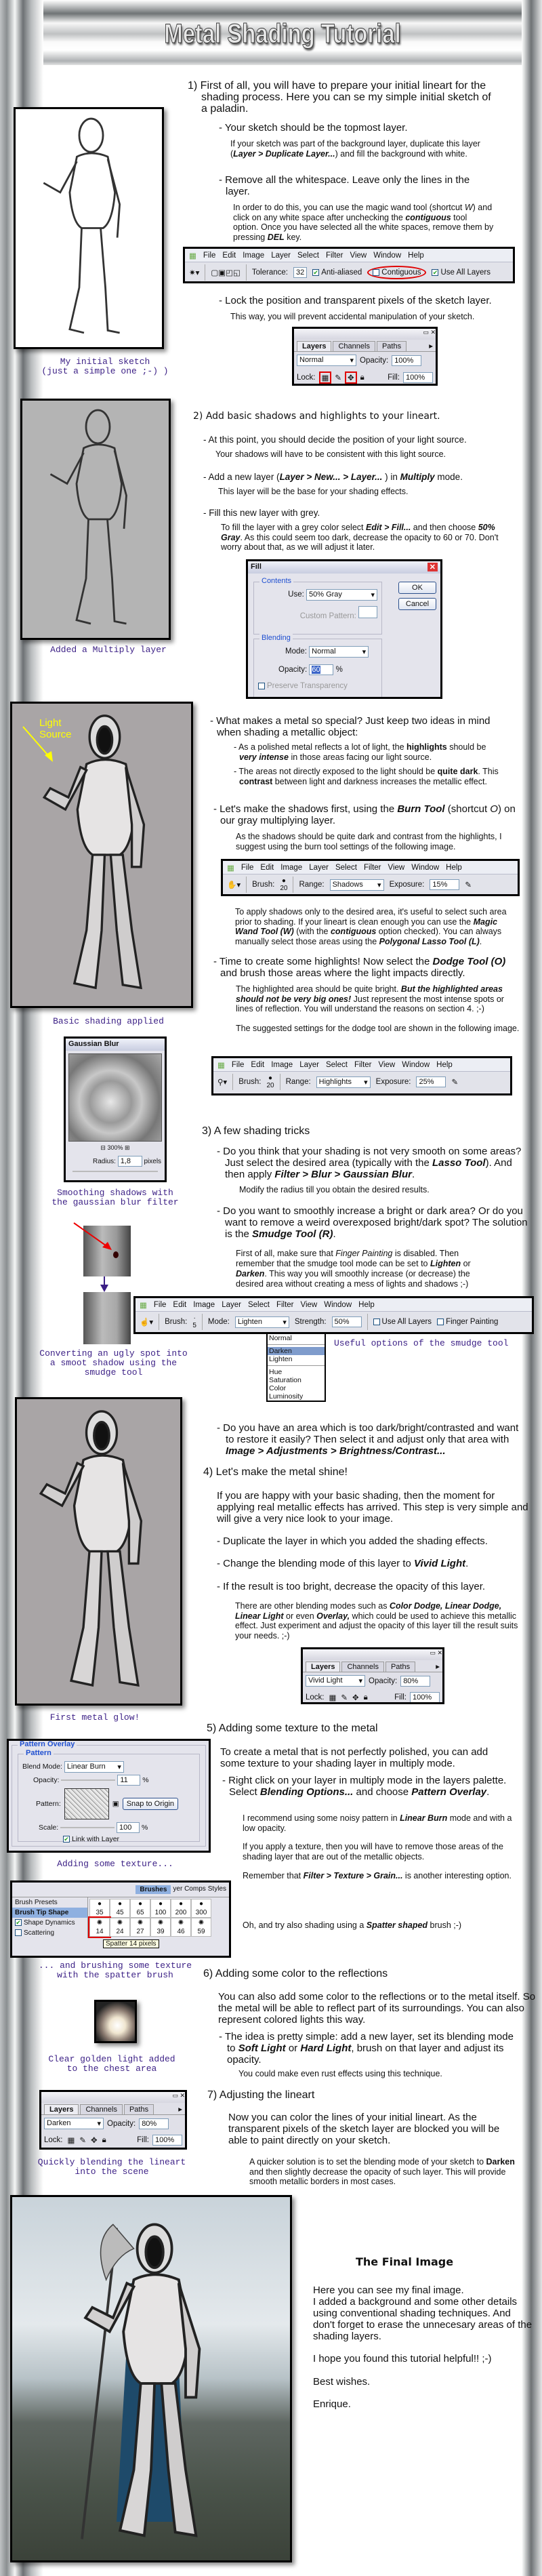 The width and height of the screenshot is (542, 2576). What do you see at coordinates (140, 1927) in the screenshot?
I see `brush-preset: ✺ 27` at bounding box center [140, 1927].